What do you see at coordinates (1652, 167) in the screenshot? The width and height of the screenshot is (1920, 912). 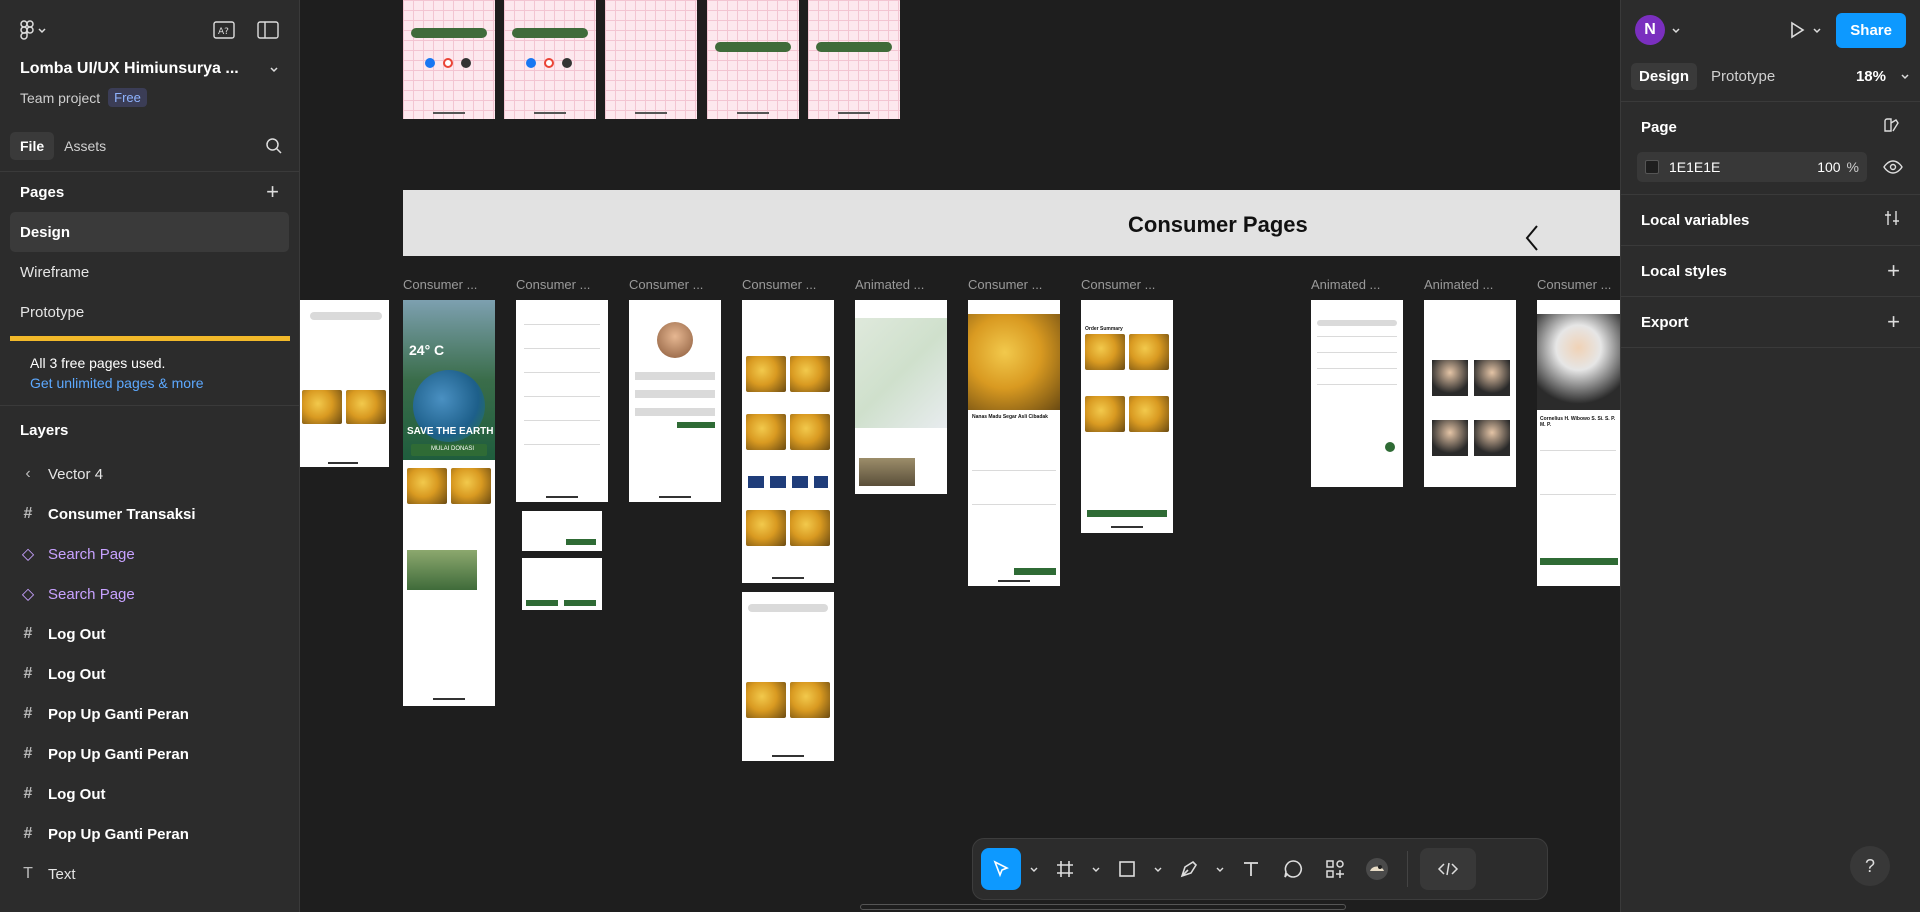 I see `color-swatch` at bounding box center [1652, 167].